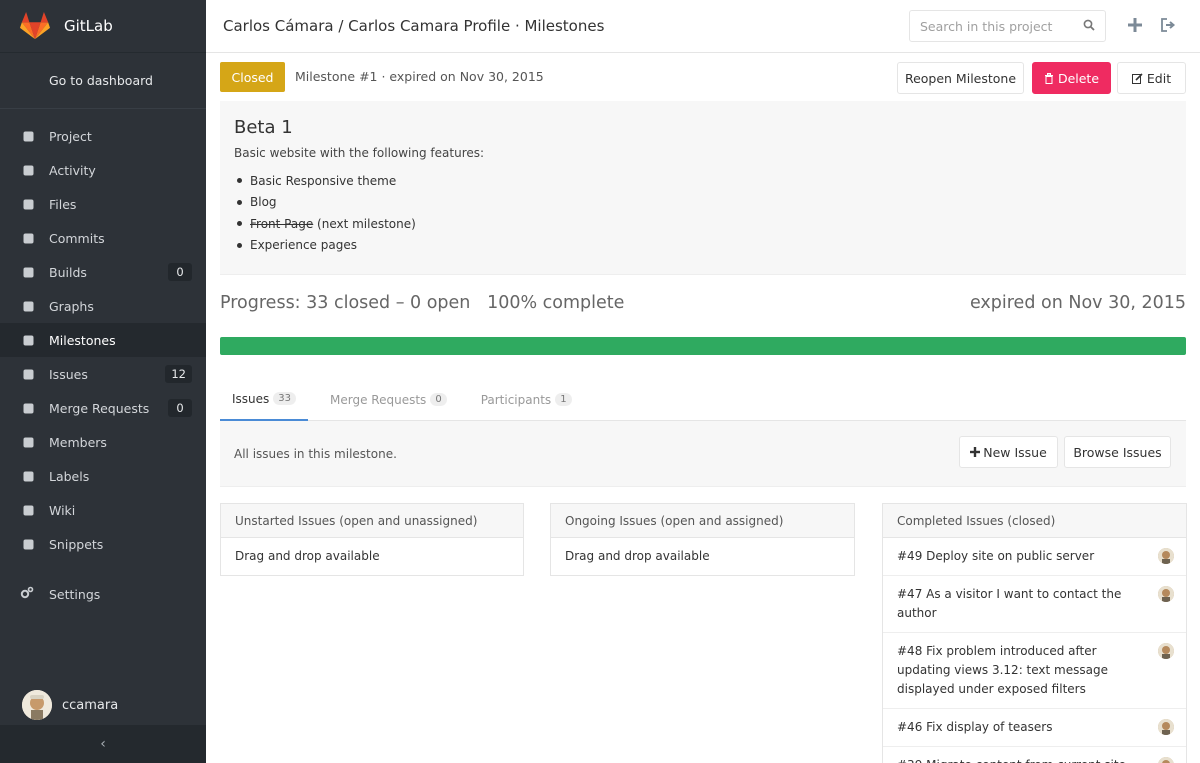 This screenshot has height=763, width=1200. I want to click on reopen-milestone-button: Reopen Milestone, so click(960, 78).